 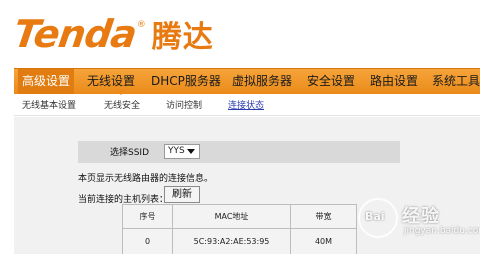 What do you see at coordinates (121, 92) in the screenshot?
I see `sub-nav-pointer-icon` at bounding box center [121, 92].